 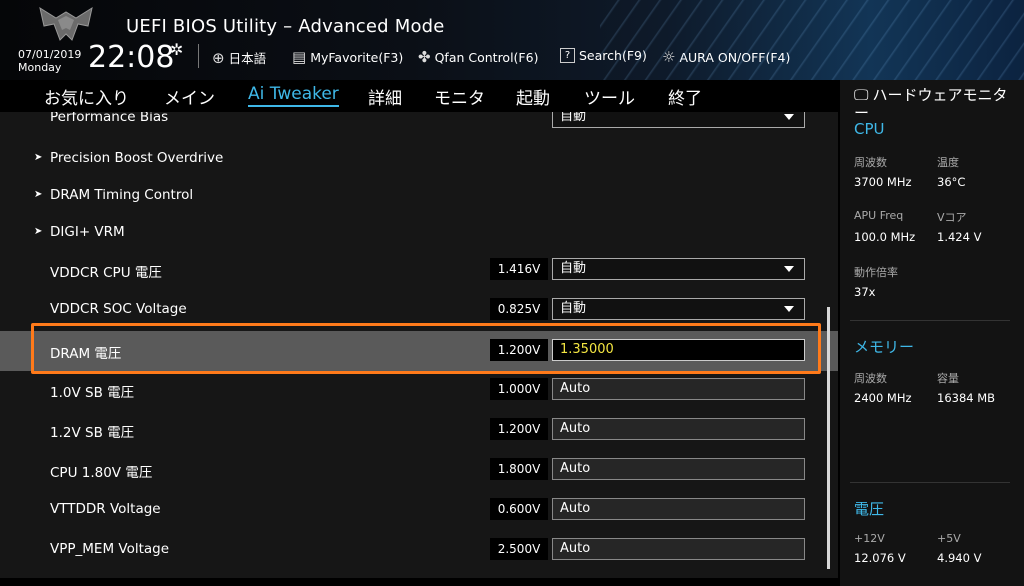 I want to click on submenu-dram-timing-control: ➤ DRAM Timing Control, so click(x=410, y=196).